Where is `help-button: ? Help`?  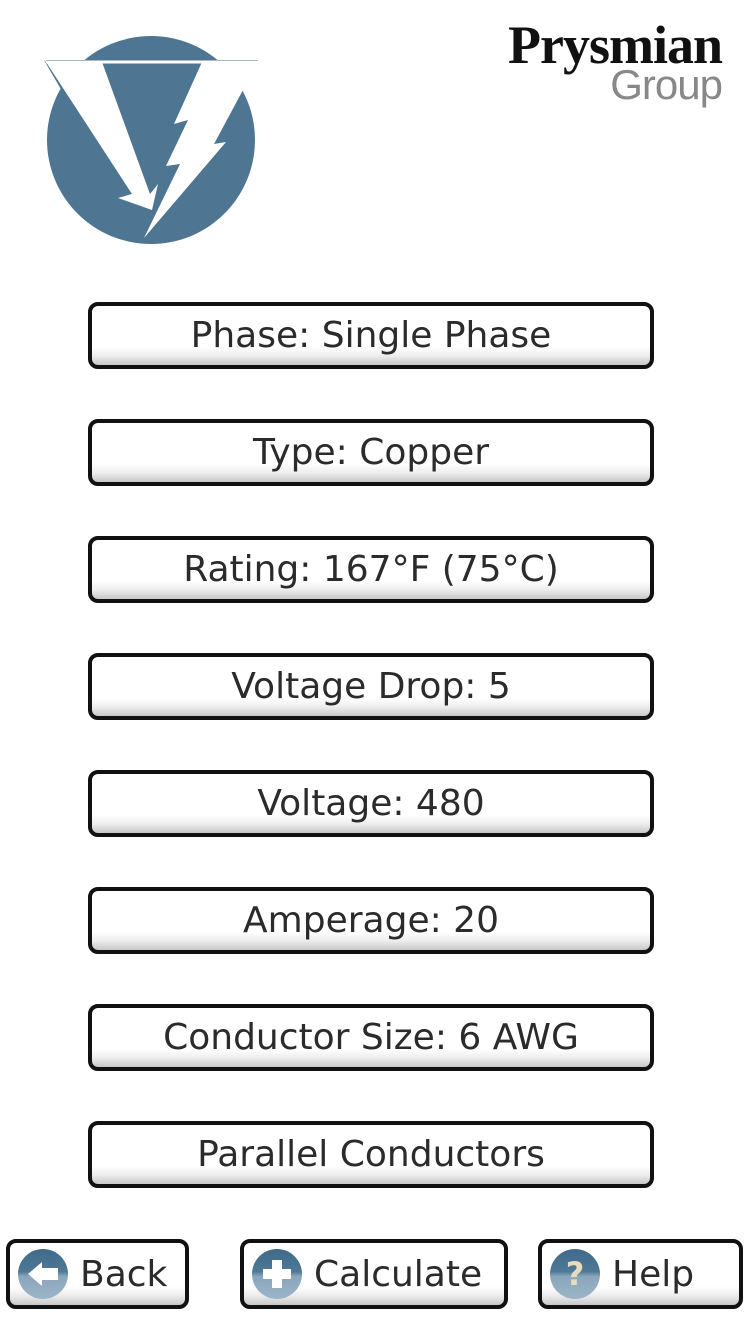
help-button: ? Help is located at coordinates (640, 1274).